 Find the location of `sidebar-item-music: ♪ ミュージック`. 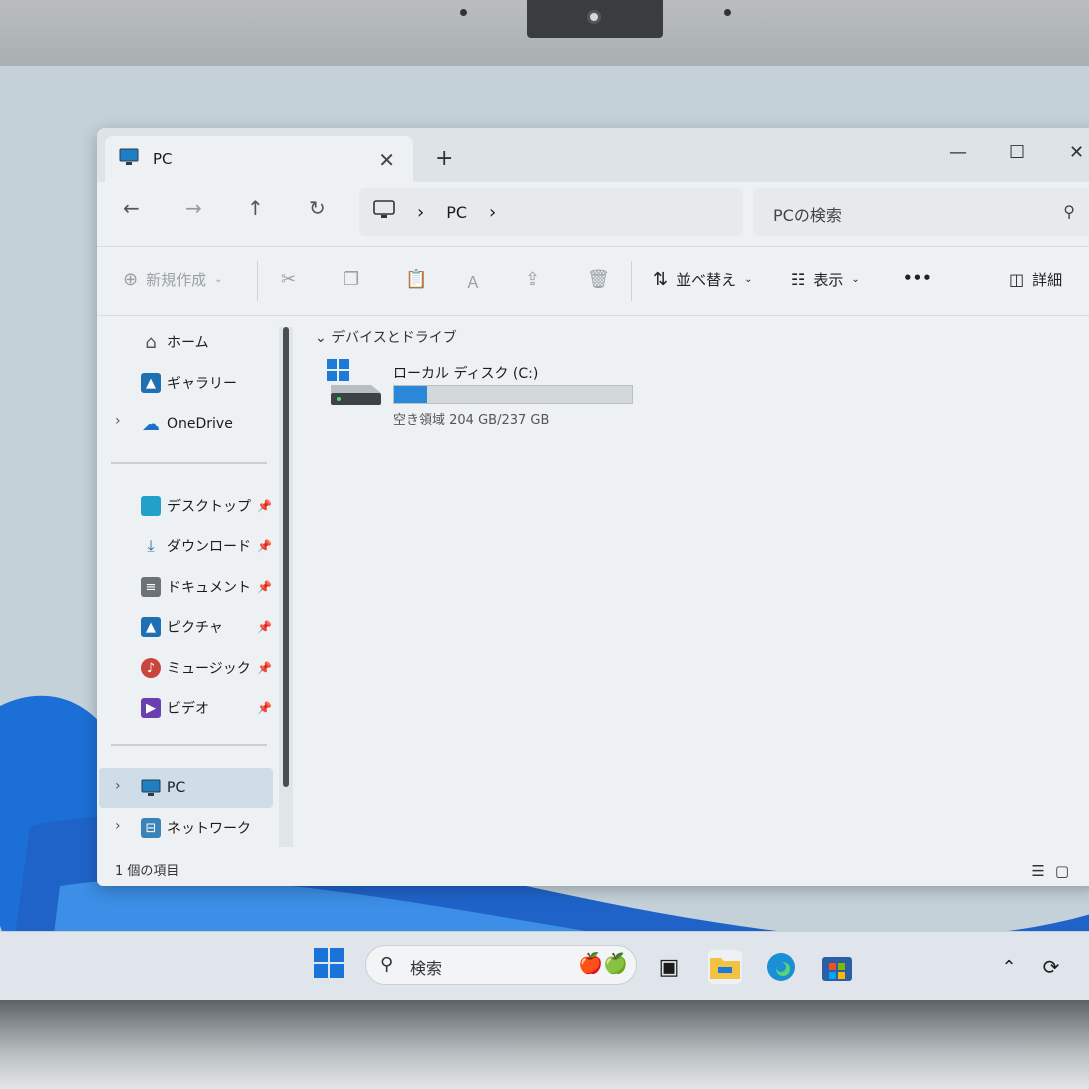

sidebar-item-music: ♪ ミュージック is located at coordinates (196, 668).